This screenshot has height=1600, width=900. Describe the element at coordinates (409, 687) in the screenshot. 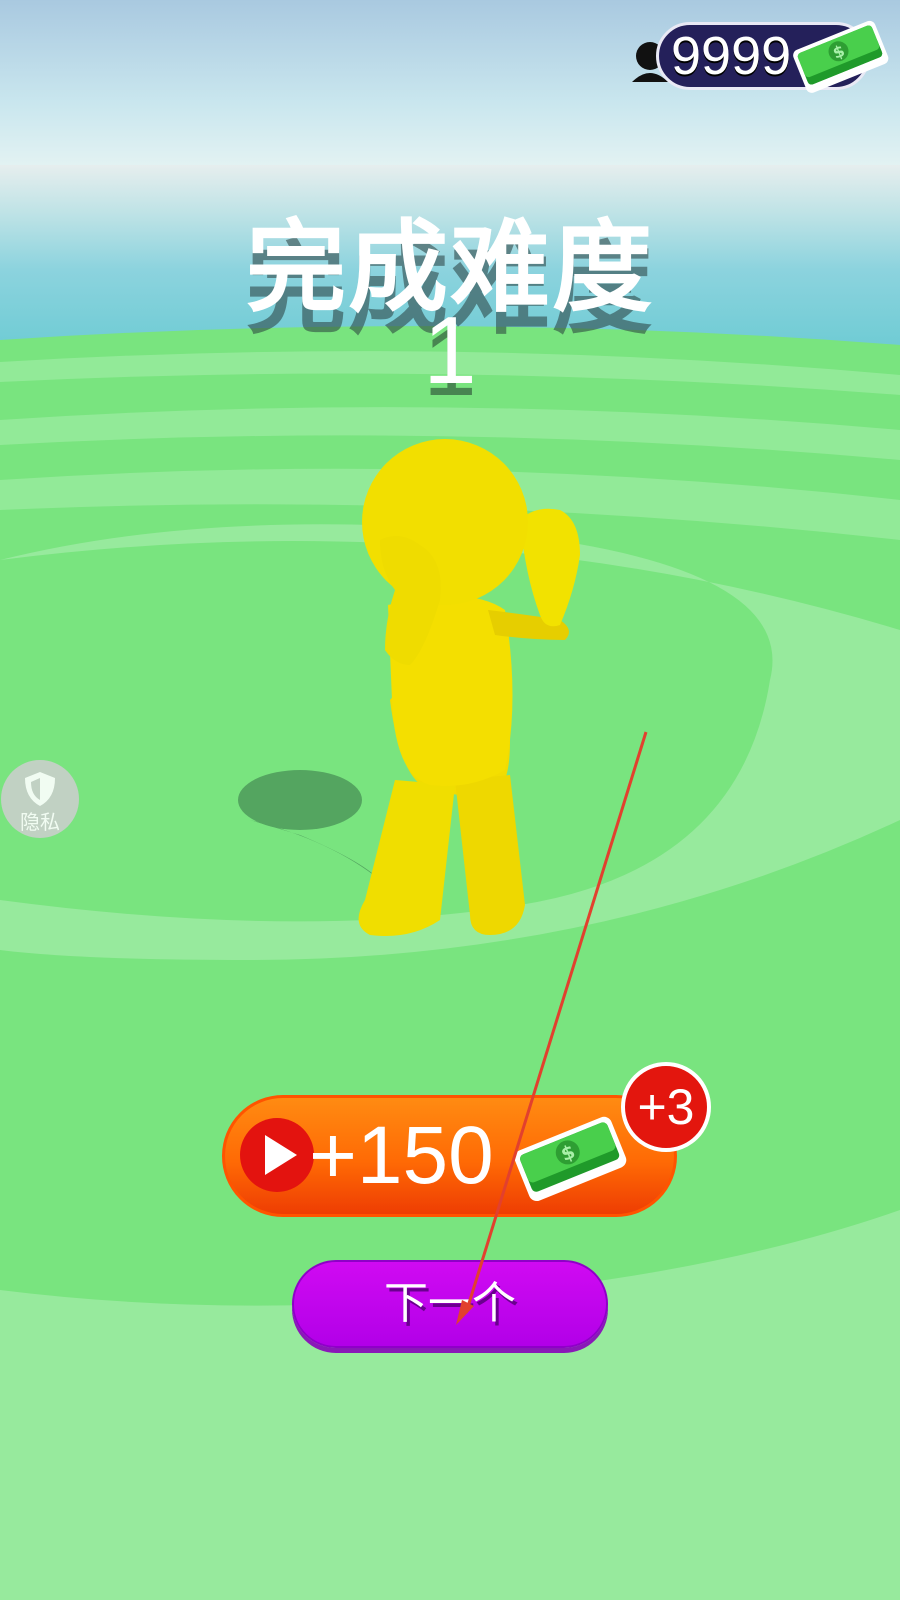

I see `yellow-character` at that location.